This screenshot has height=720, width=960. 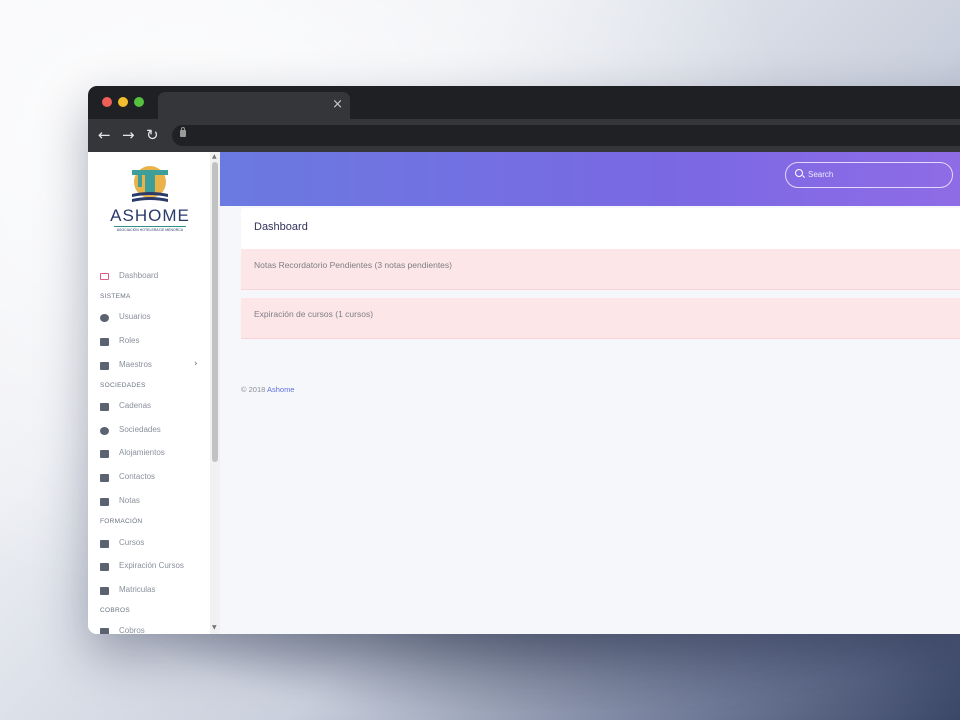 I want to click on sidebar-item-label: Contactos, so click(x=137, y=476).